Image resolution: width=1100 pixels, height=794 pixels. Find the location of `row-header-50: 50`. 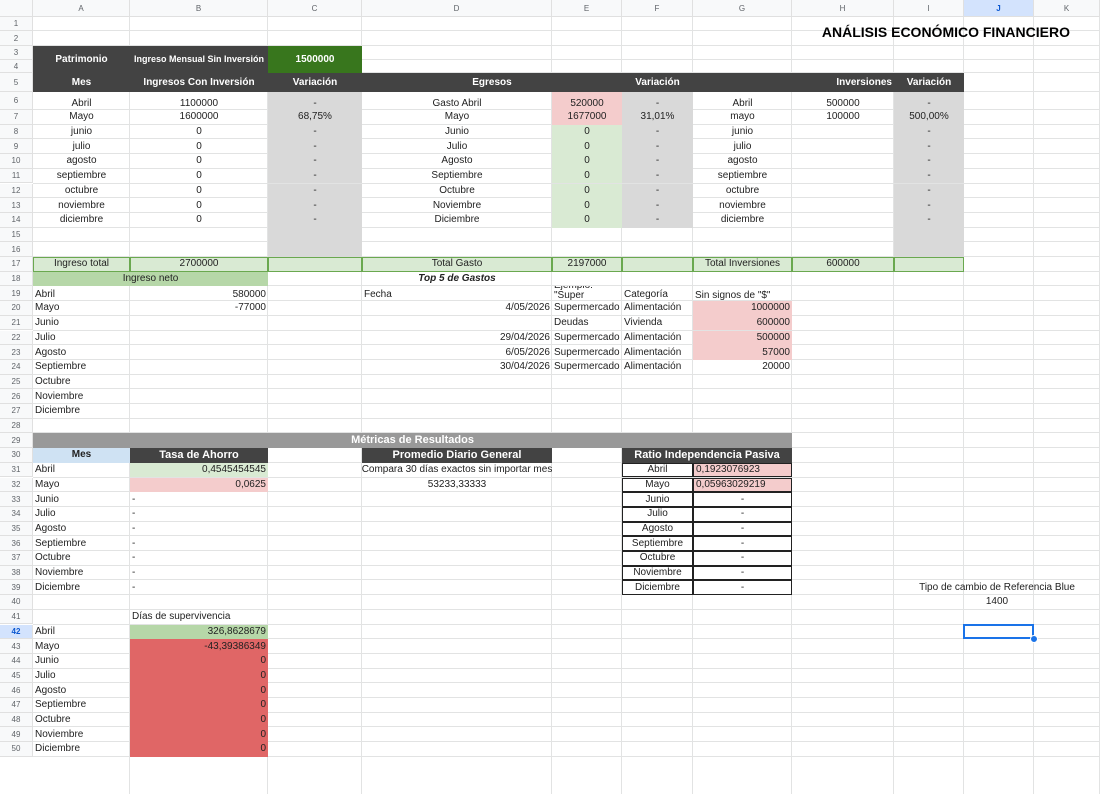

row-header-50: 50 is located at coordinates (16, 749).